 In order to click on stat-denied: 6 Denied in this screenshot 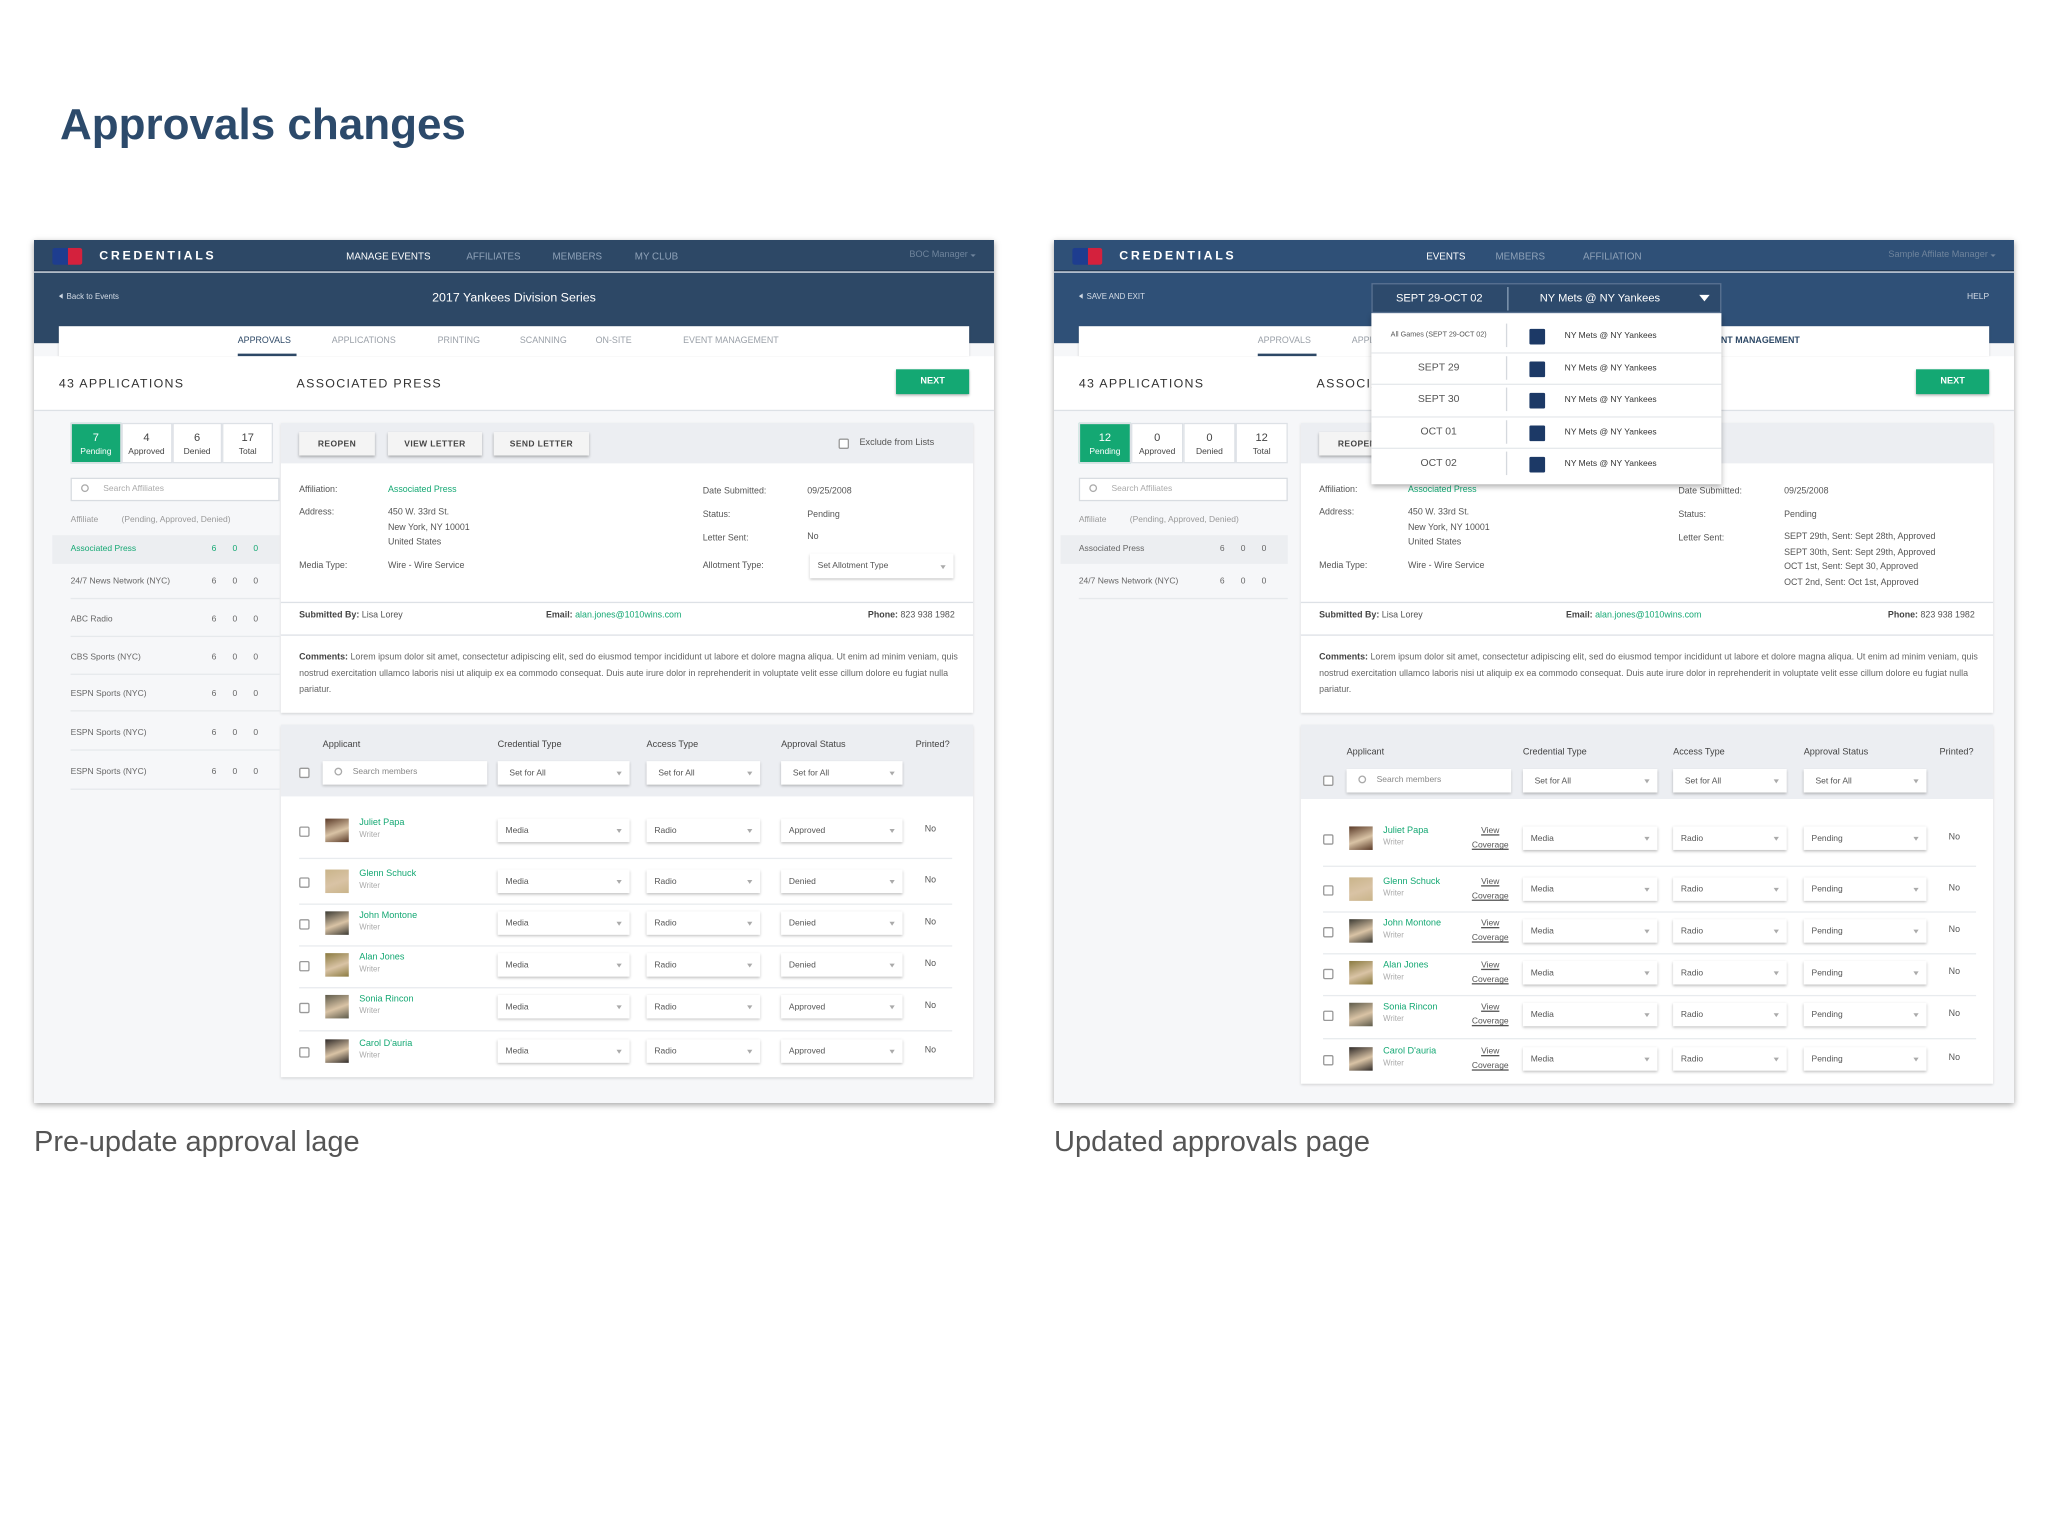, I will do `click(197, 443)`.